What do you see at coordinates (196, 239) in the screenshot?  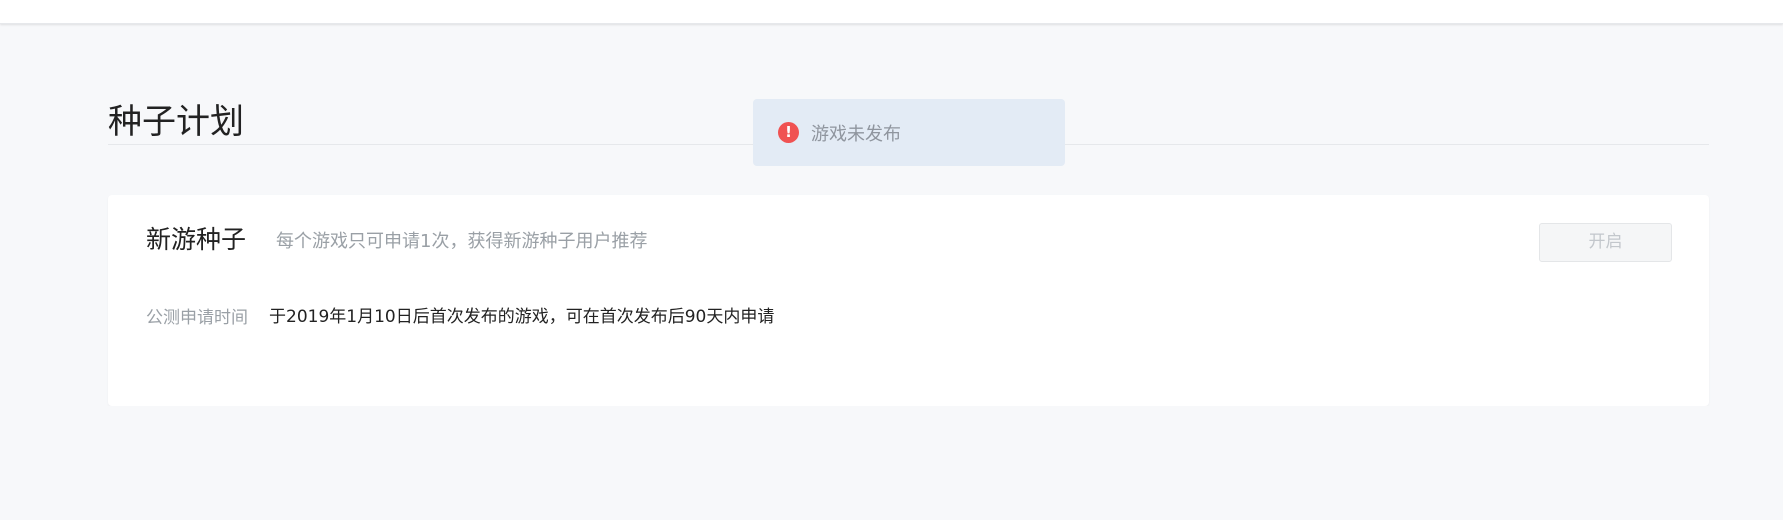 I see `card-title: 新游种子` at bounding box center [196, 239].